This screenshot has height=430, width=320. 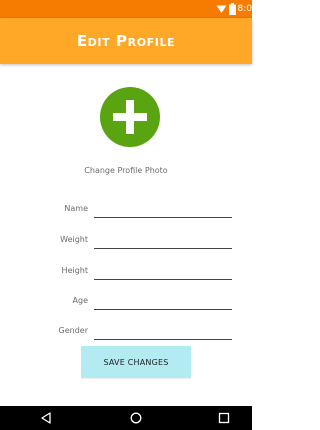 I want to click on recents-button, so click(x=224, y=418).